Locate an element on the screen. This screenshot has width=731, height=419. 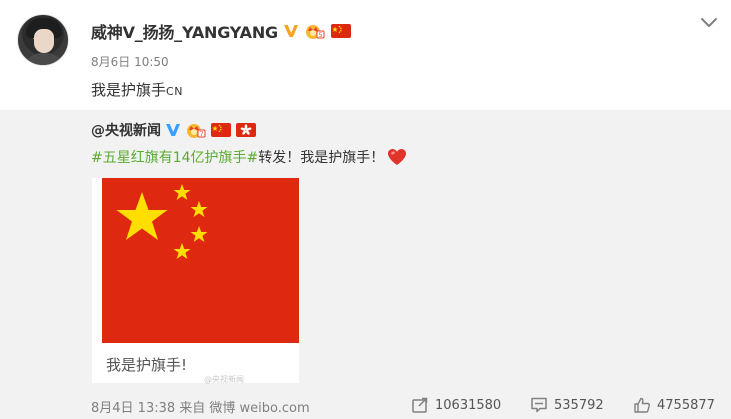
retweet-author-row: @央视新闻 7 is located at coordinates (174, 130).